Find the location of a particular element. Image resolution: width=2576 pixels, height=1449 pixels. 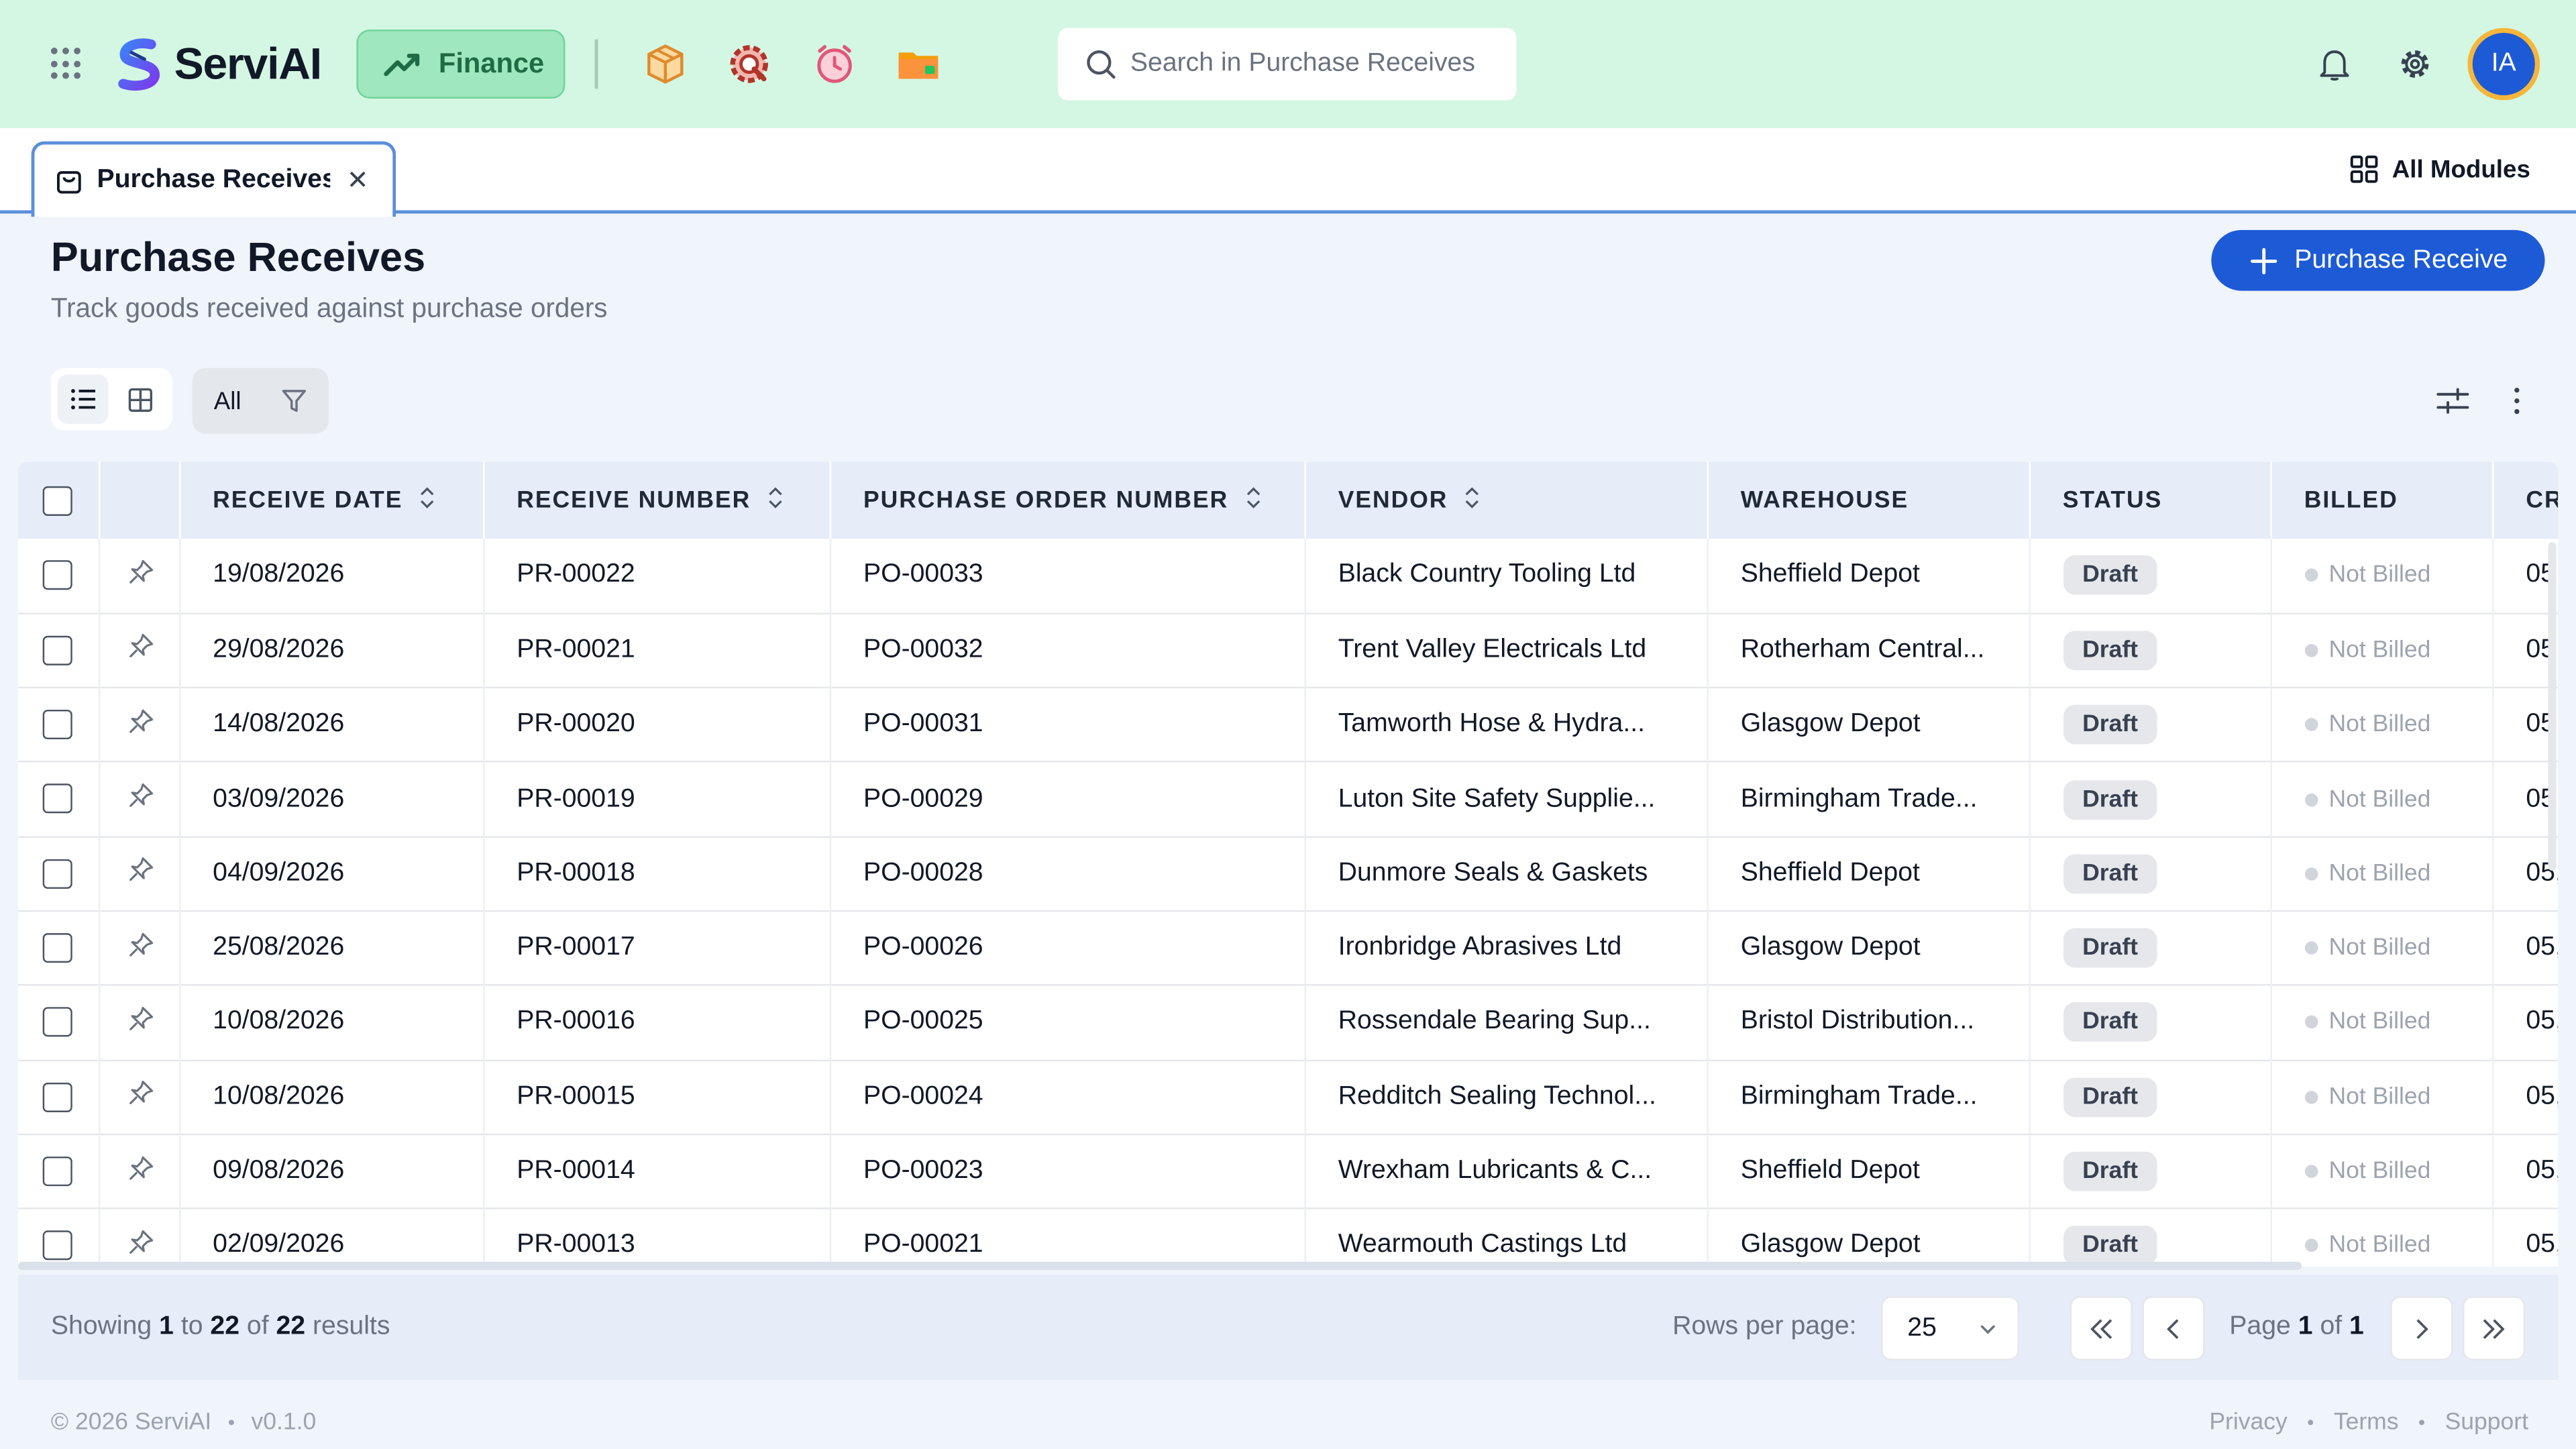

service-gear-app-icon is located at coordinates (748, 64).